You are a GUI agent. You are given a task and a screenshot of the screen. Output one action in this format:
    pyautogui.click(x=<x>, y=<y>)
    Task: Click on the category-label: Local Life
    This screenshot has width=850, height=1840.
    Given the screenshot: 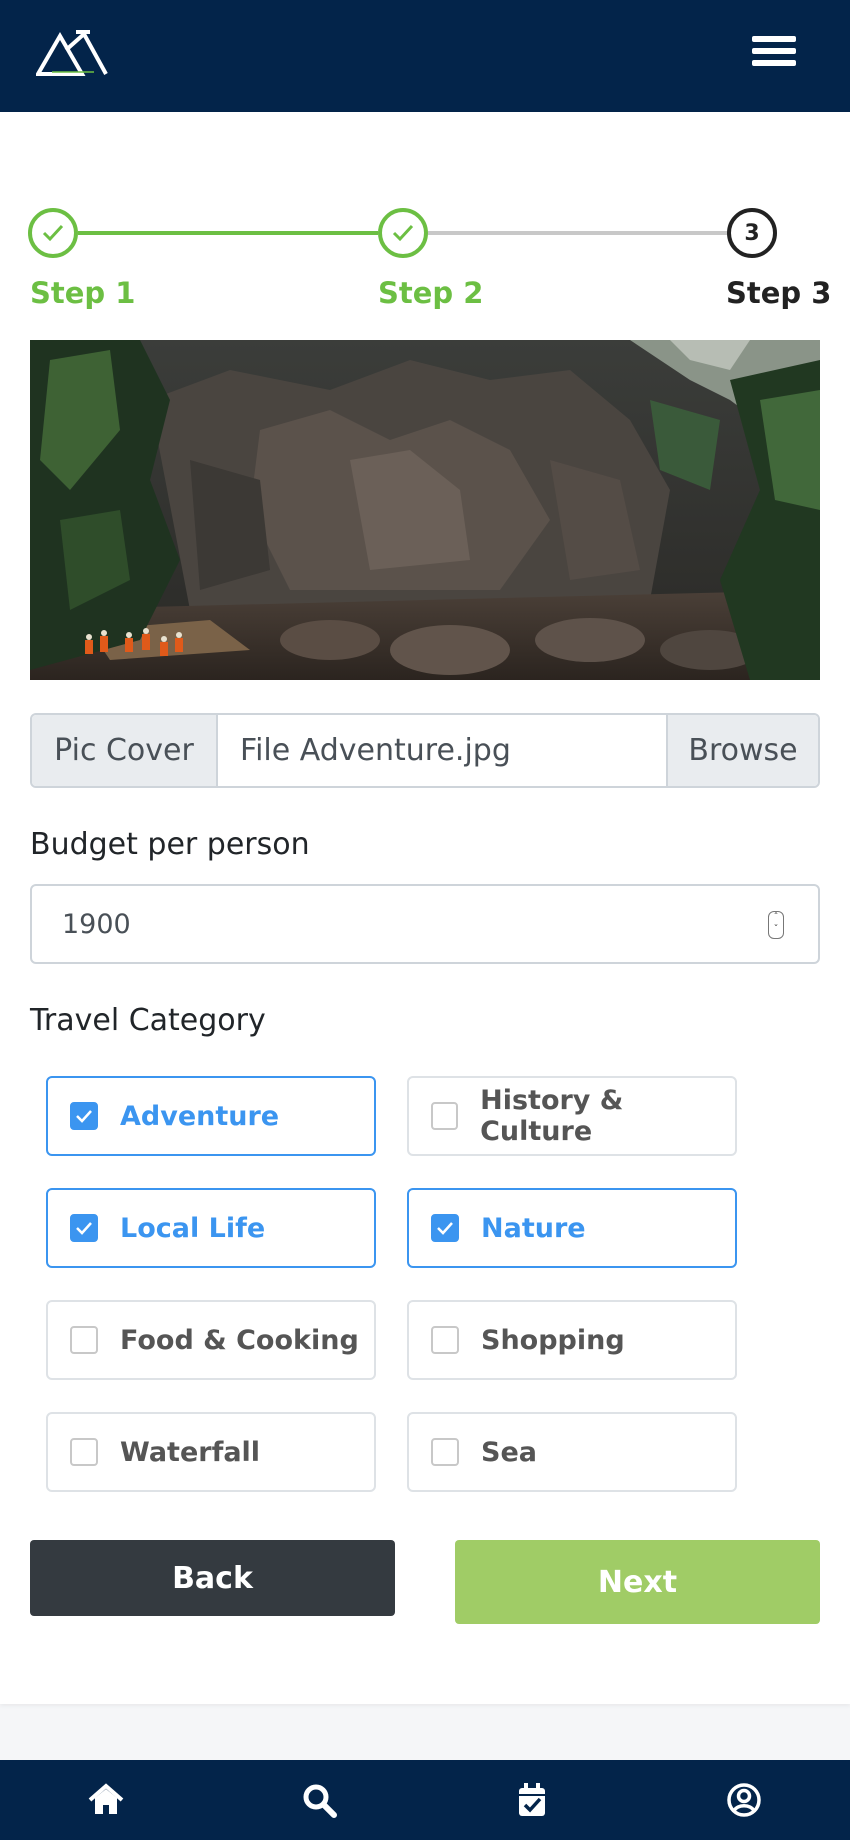 What is the action you would take?
    pyautogui.click(x=193, y=1228)
    